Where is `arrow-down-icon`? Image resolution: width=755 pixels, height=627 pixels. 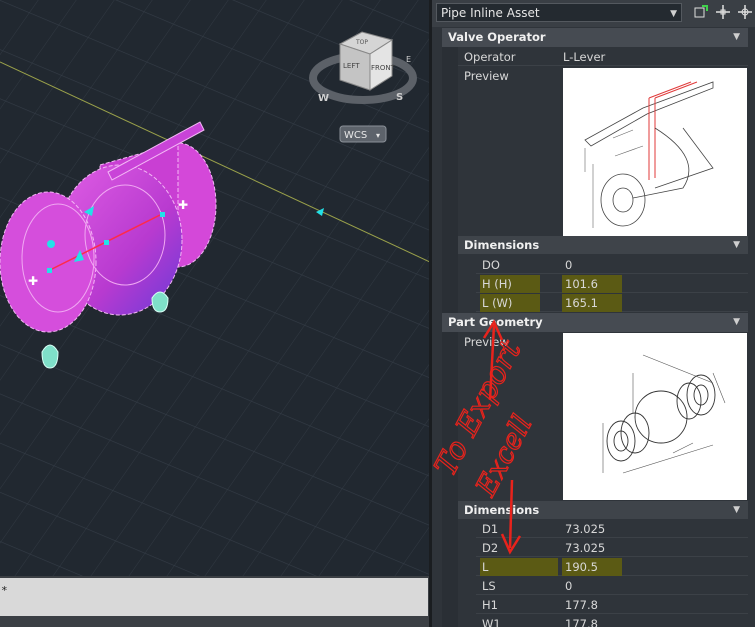
arrow-down-icon is located at coordinates (511, 514).